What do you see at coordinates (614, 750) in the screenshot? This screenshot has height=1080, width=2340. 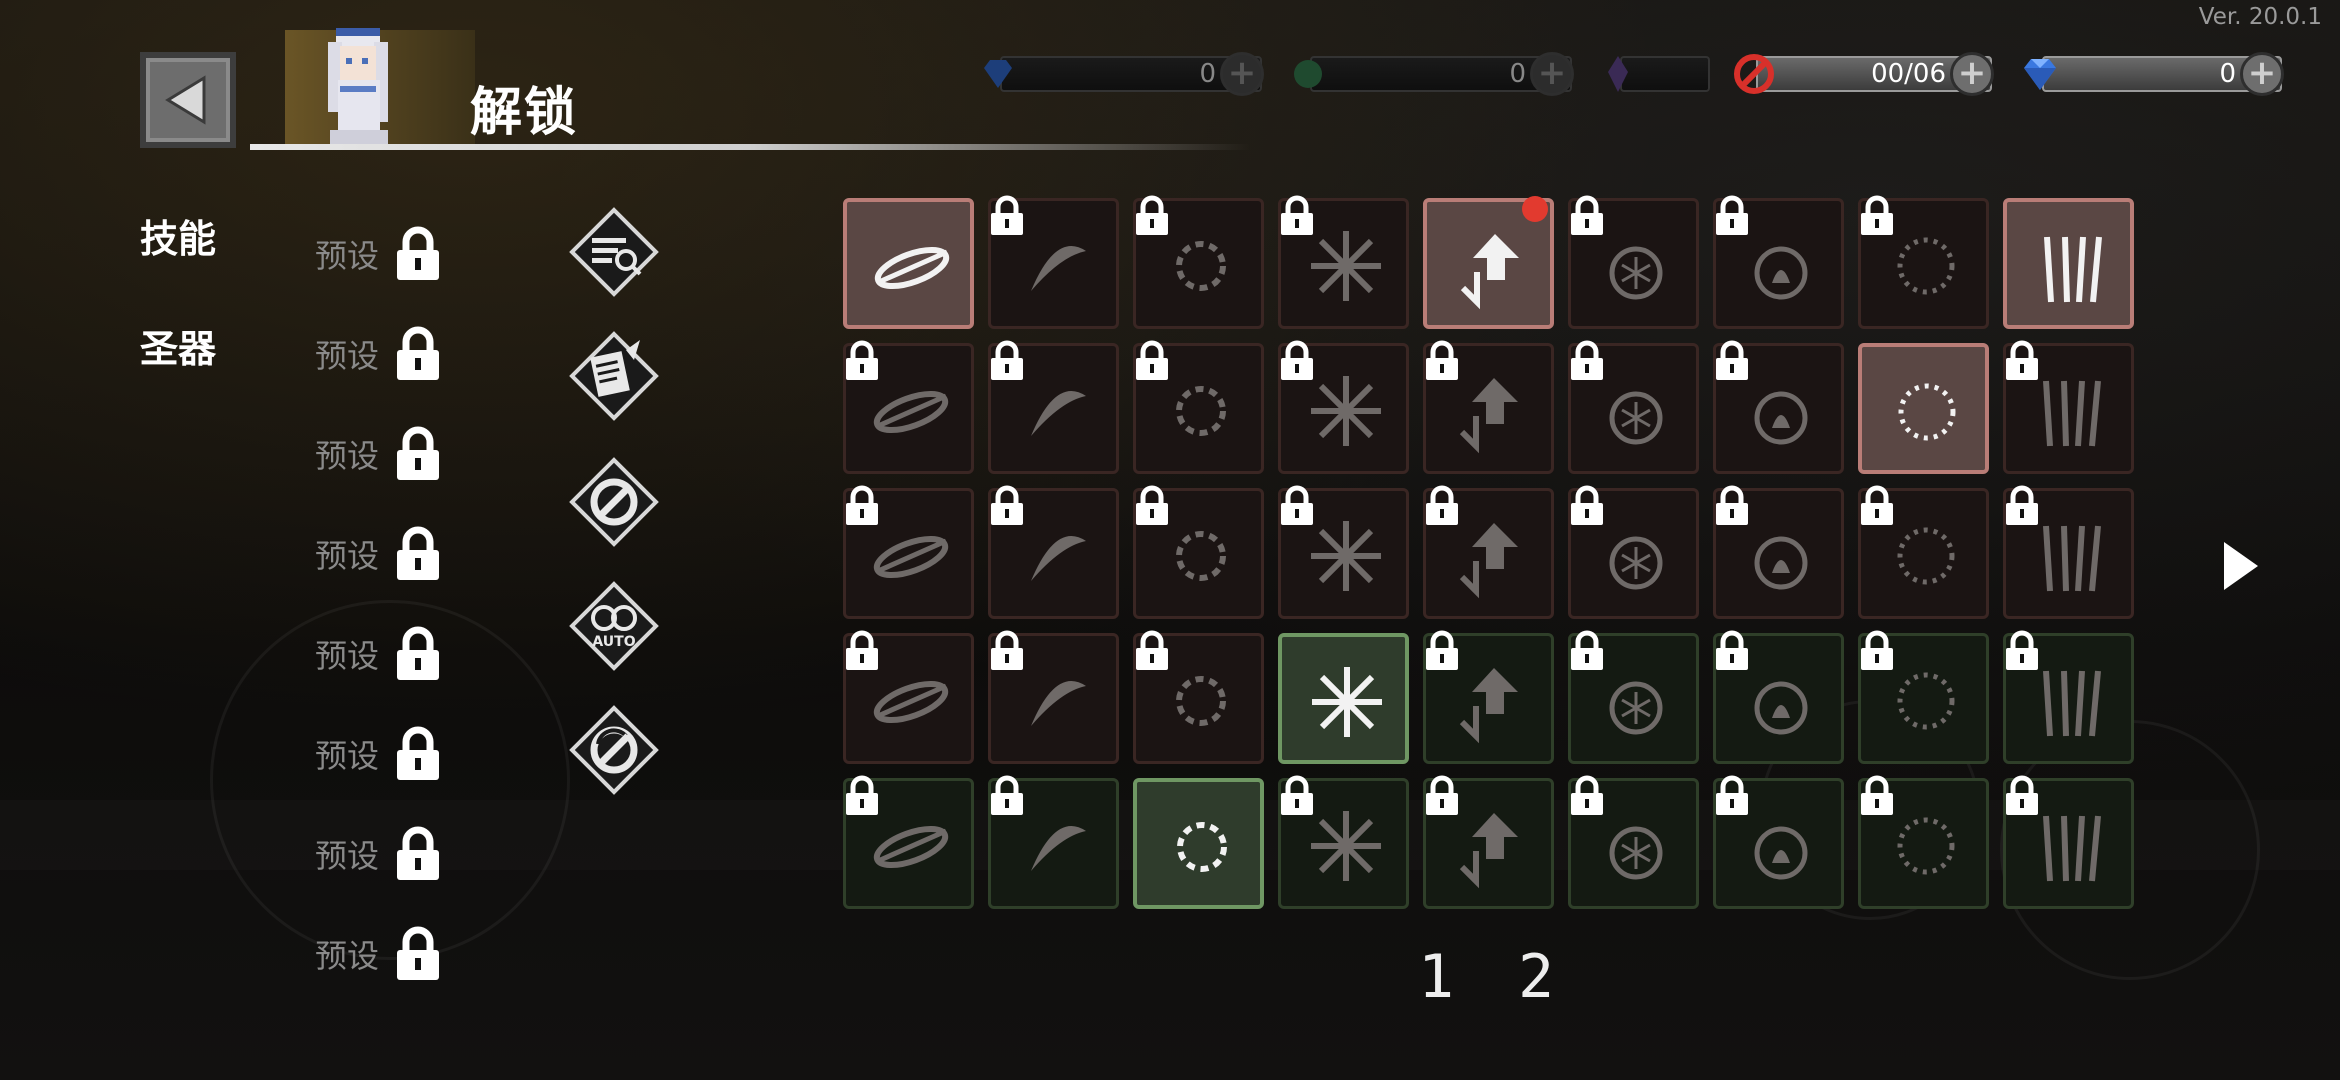 I see `no-cycle-icon` at bounding box center [614, 750].